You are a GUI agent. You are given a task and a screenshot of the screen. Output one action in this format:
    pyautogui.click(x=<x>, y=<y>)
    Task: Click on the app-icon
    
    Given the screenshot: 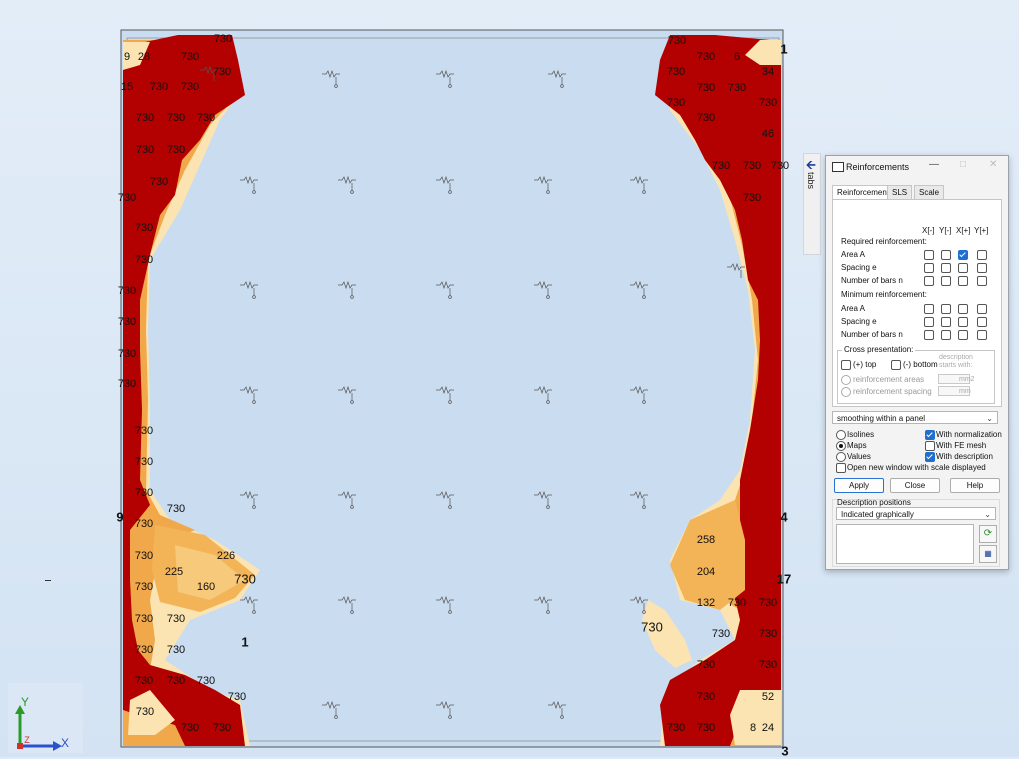 What is the action you would take?
    pyautogui.click(x=838, y=167)
    